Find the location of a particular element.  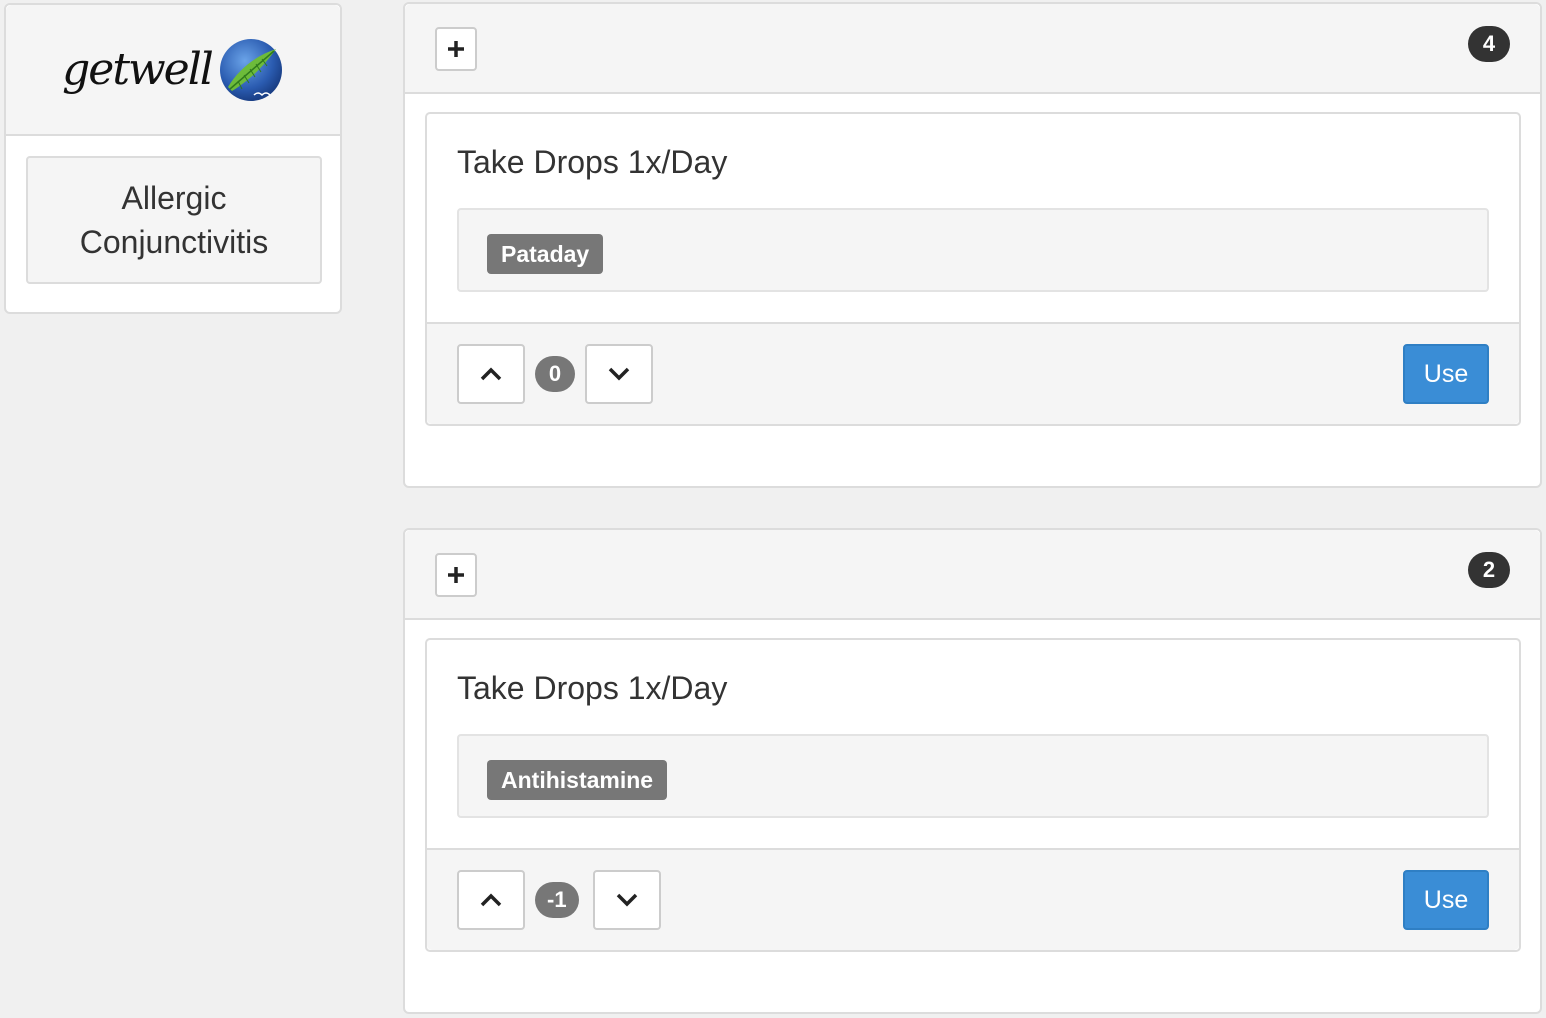

vote-score: -1 is located at coordinates (557, 900).